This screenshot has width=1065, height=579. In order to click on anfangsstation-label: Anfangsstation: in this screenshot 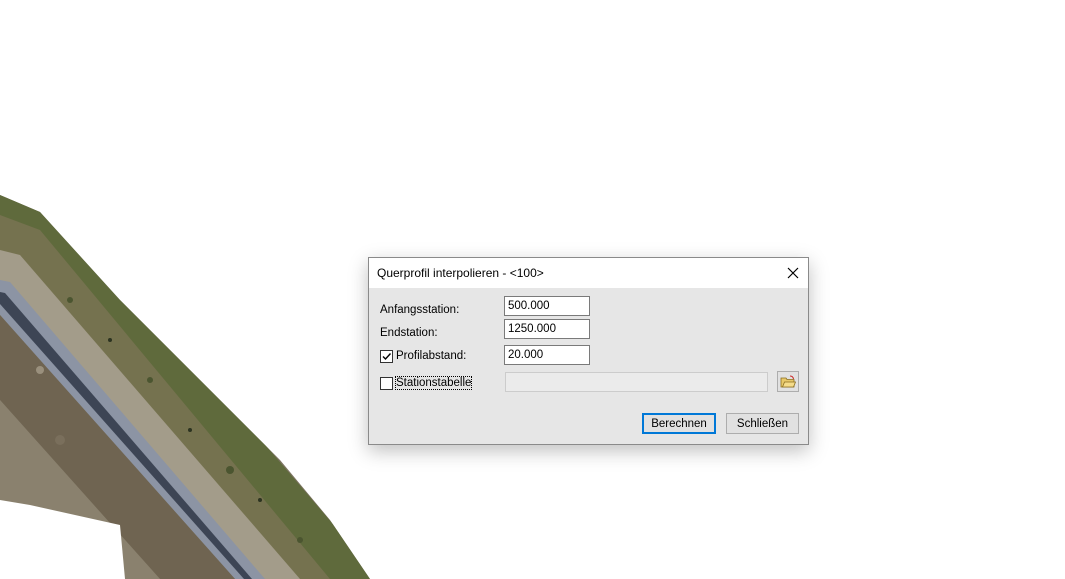, I will do `click(420, 310)`.